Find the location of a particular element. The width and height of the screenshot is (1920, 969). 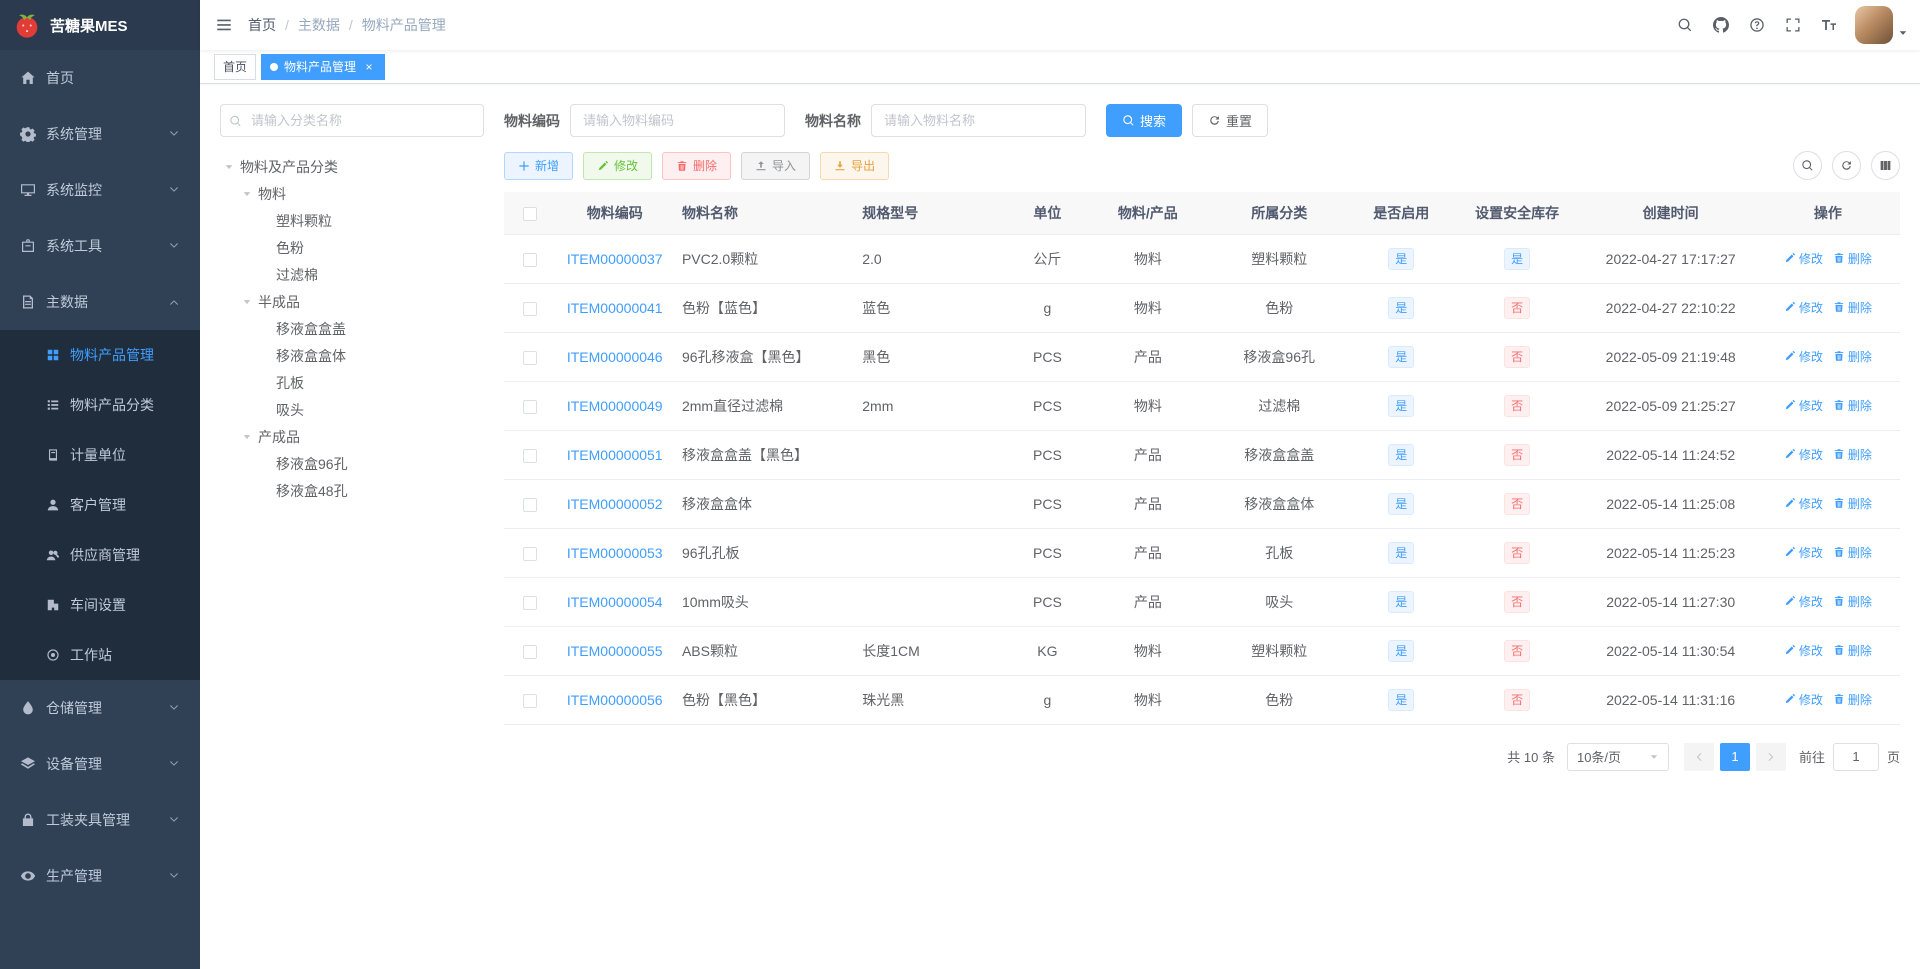

search-button is located at coordinates (1685, 25).